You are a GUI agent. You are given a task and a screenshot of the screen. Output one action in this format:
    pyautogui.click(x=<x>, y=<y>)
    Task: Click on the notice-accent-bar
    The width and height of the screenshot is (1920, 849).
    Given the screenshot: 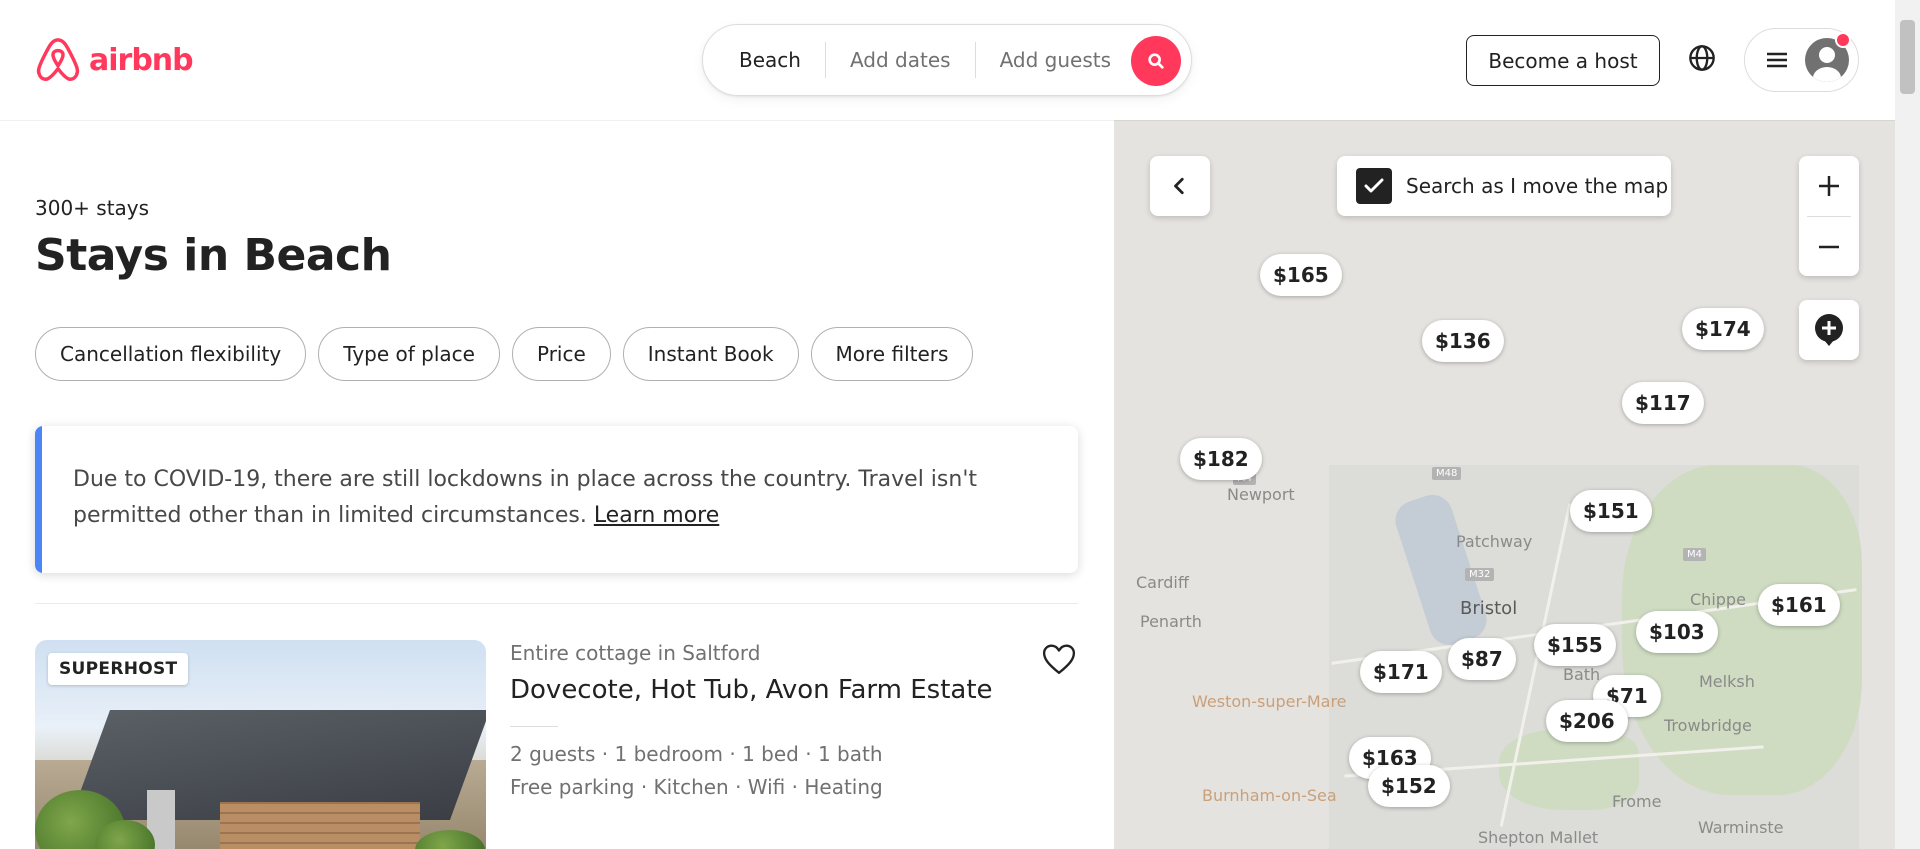 What is the action you would take?
    pyautogui.click(x=38, y=499)
    